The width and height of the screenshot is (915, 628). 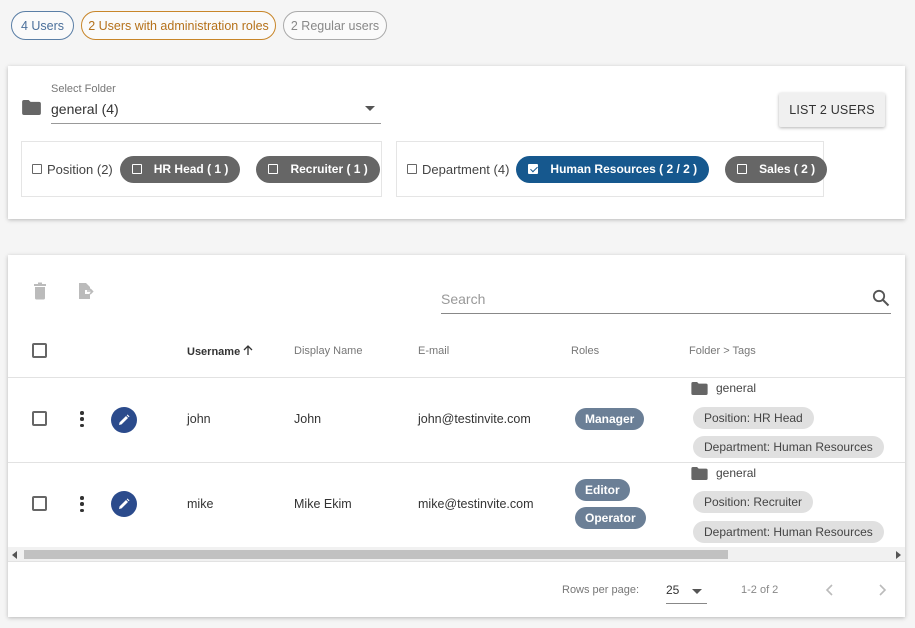 What do you see at coordinates (376, 554) in the screenshot?
I see `scrollbar-thumb` at bounding box center [376, 554].